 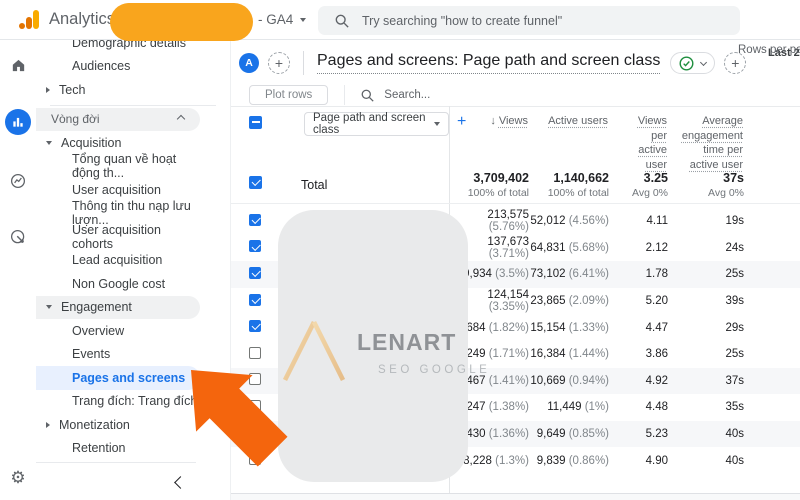 I want to click on property-switcher: - GA4, so click(x=286, y=19).